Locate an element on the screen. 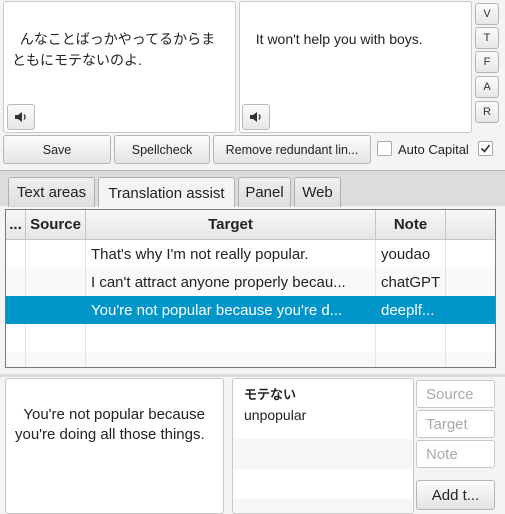 This screenshot has height=514, width=505. side-button-a: A is located at coordinates (487, 87).